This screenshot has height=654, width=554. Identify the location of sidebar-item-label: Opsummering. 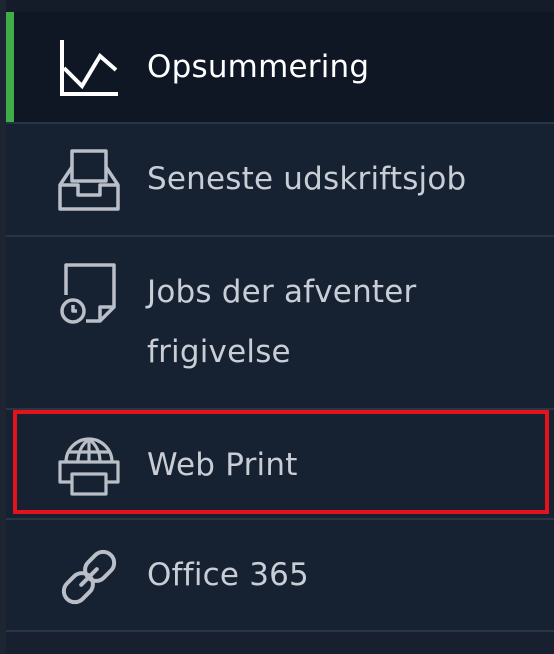
(258, 67).